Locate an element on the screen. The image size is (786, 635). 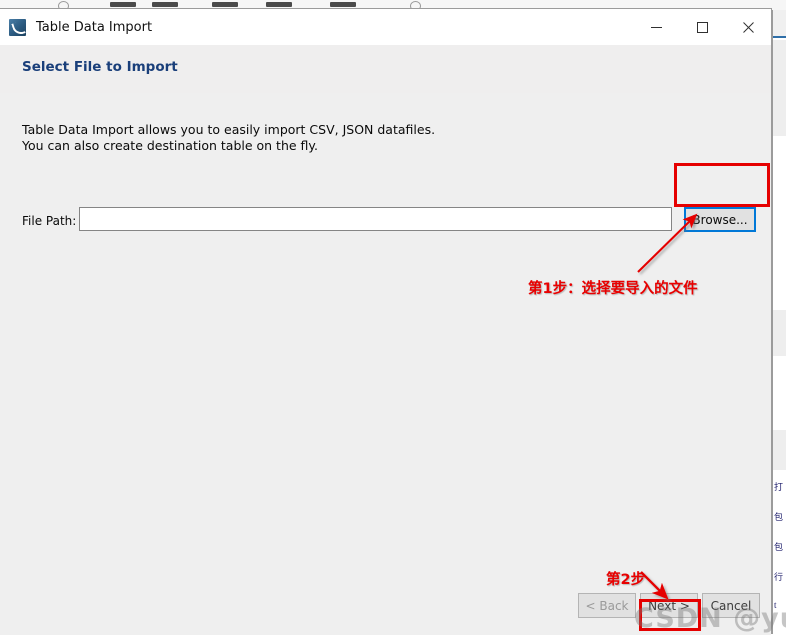
minimize-icon is located at coordinates (656, 27).